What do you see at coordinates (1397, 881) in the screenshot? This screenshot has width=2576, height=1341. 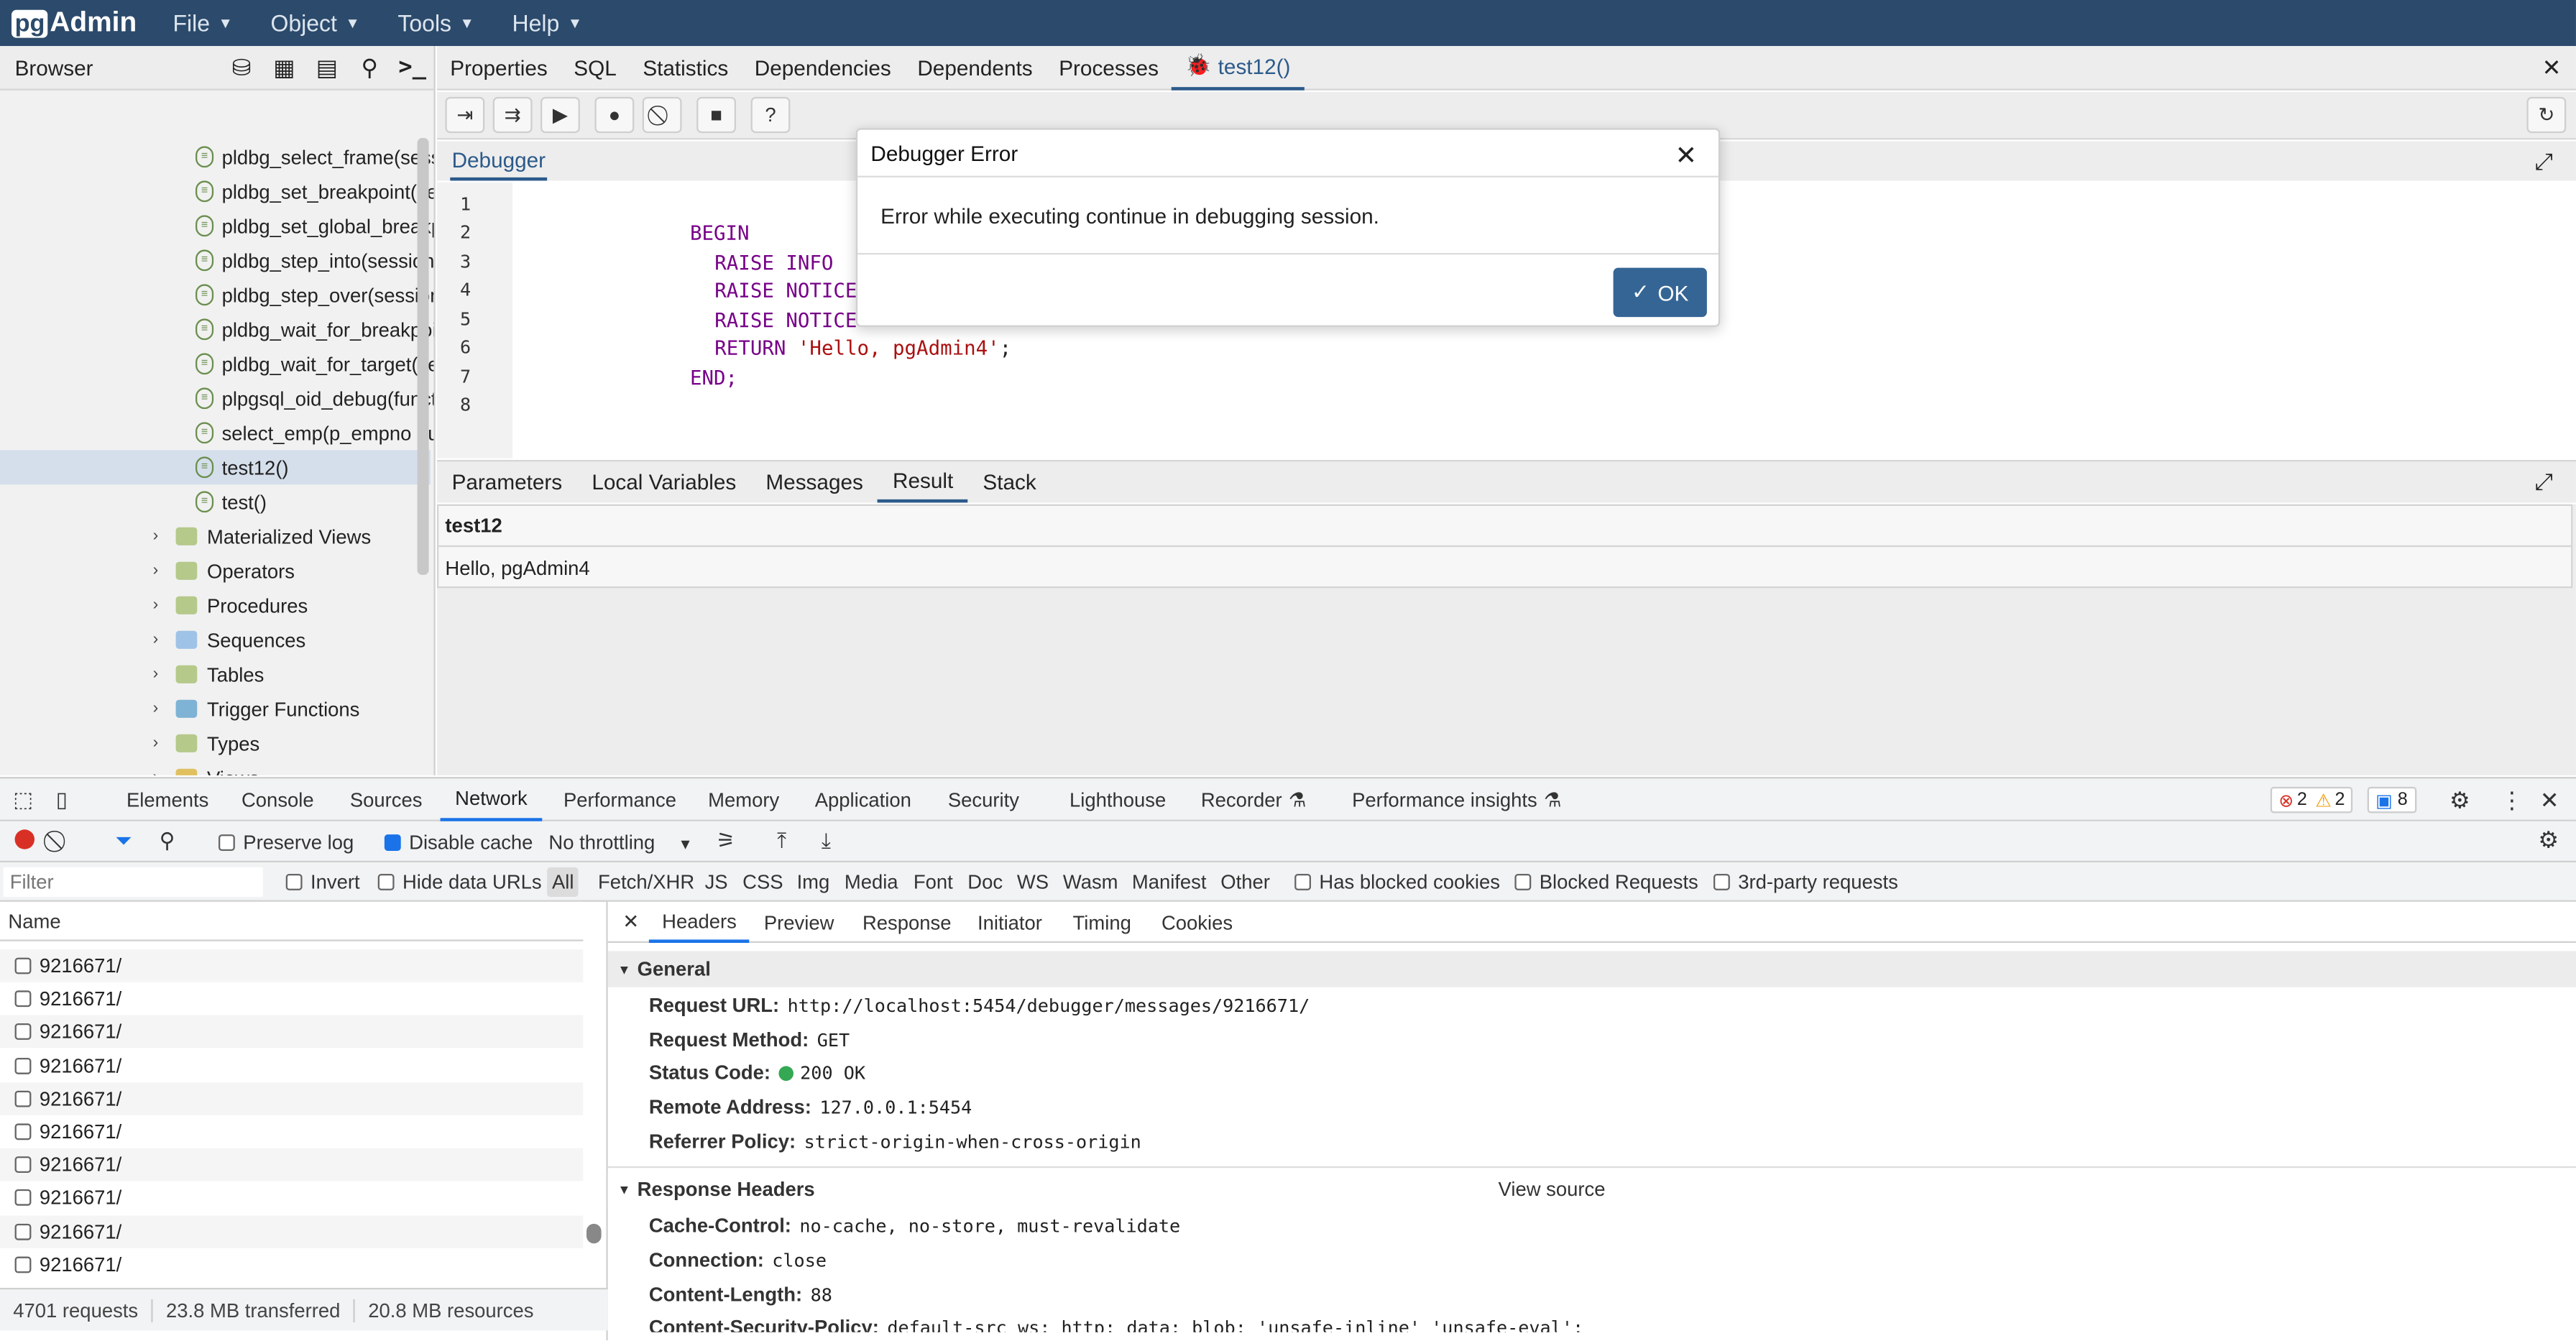 I see `has-blocked-cookies-checkbox: Has blocked cookies` at bounding box center [1397, 881].